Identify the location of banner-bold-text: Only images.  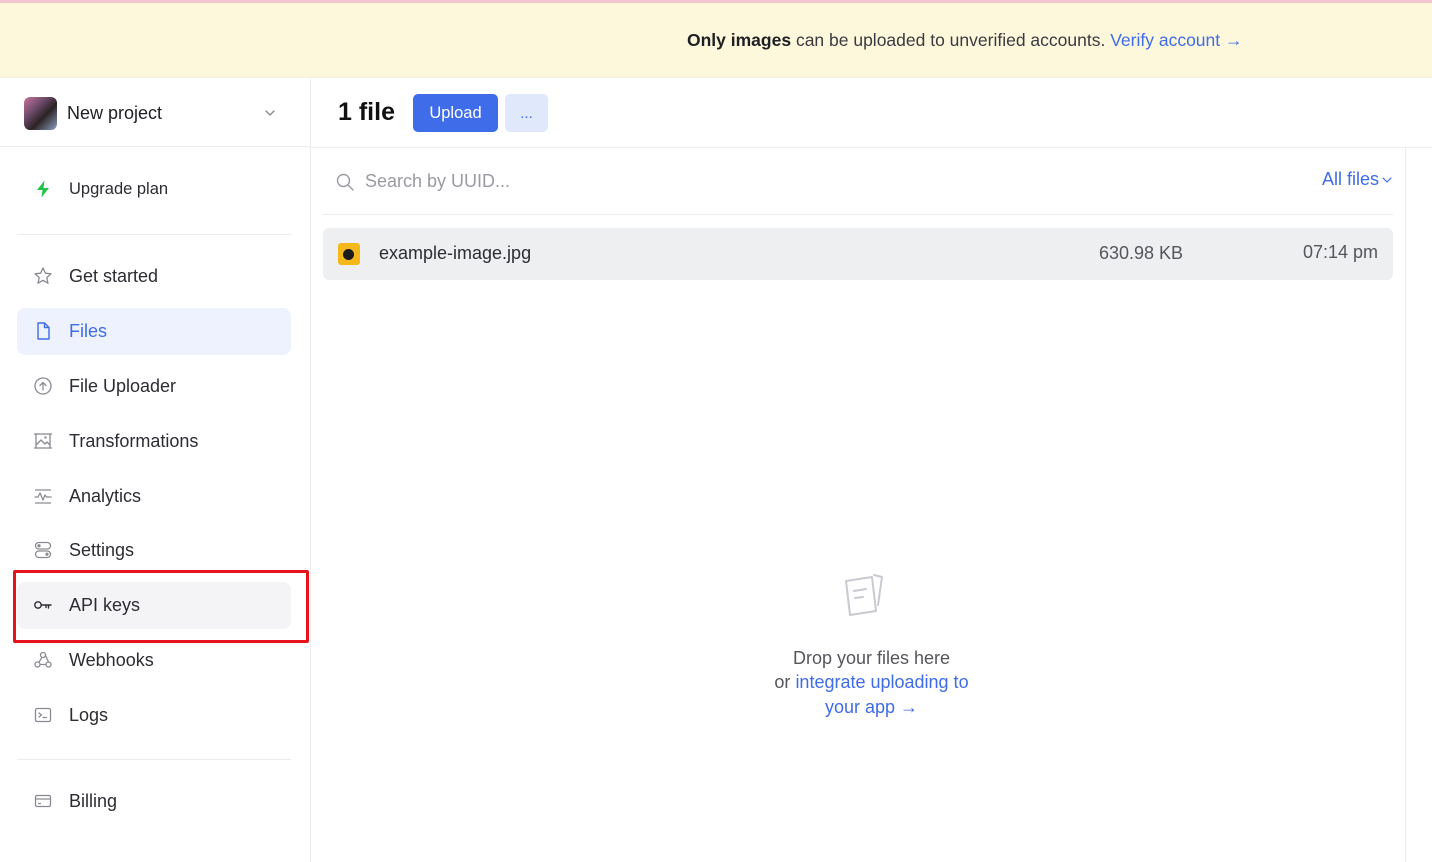
(739, 40).